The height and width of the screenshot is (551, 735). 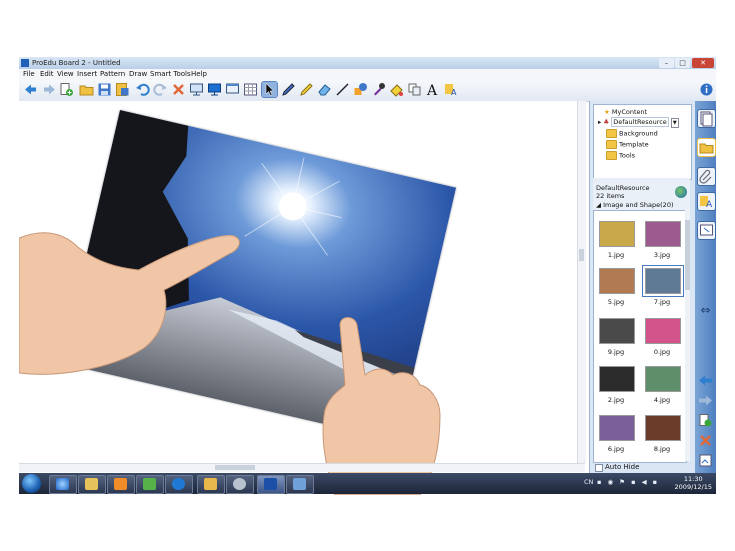 What do you see at coordinates (47, 74) in the screenshot?
I see `menu-edit: Edit` at bounding box center [47, 74].